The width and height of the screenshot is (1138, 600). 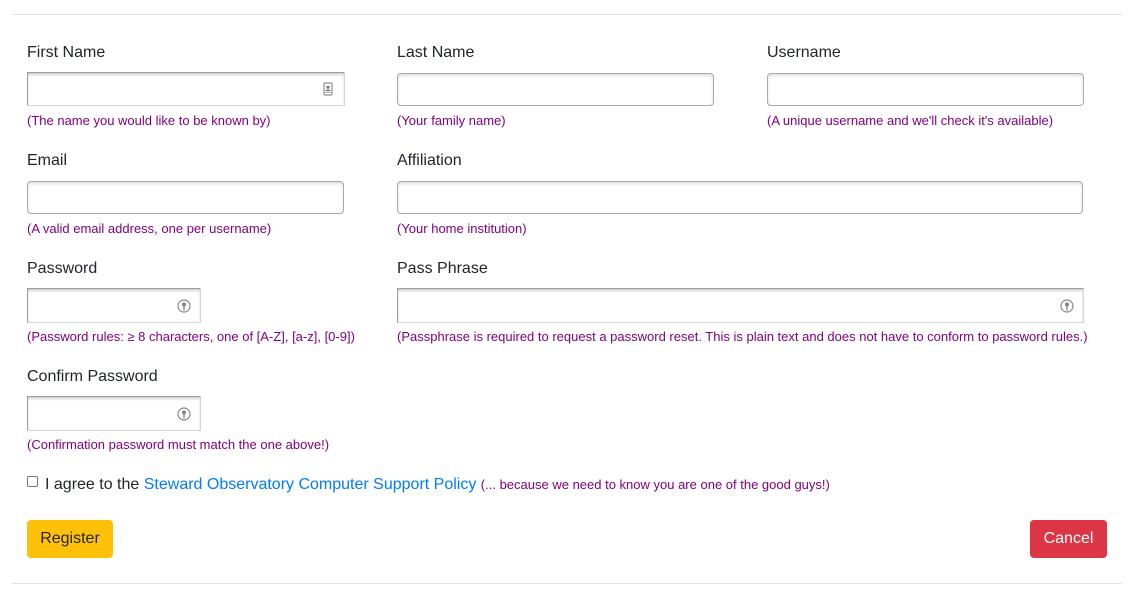 What do you see at coordinates (1068, 539) in the screenshot?
I see `cancel-button: Cancel` at bounding box center [1068, 539].